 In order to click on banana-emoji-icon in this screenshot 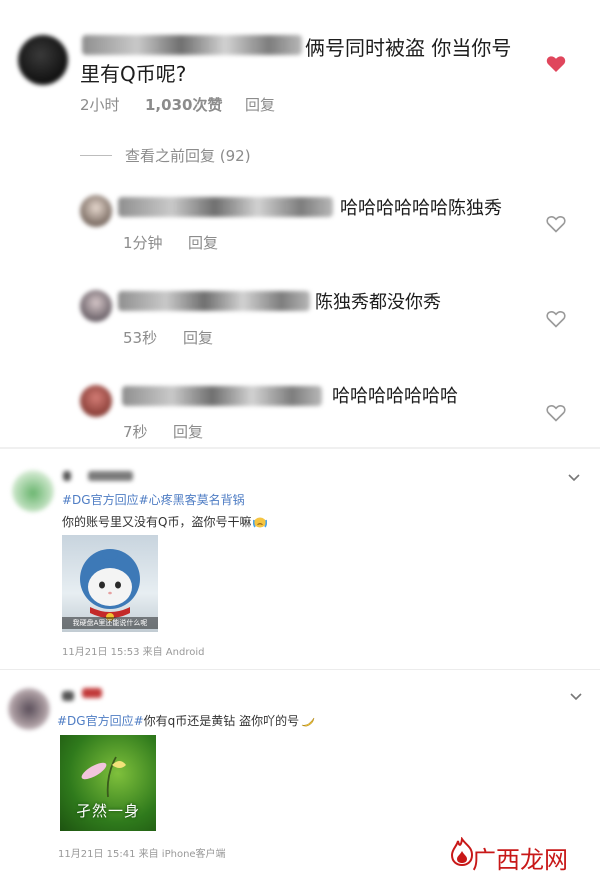, I will do `click(308, 722)`.